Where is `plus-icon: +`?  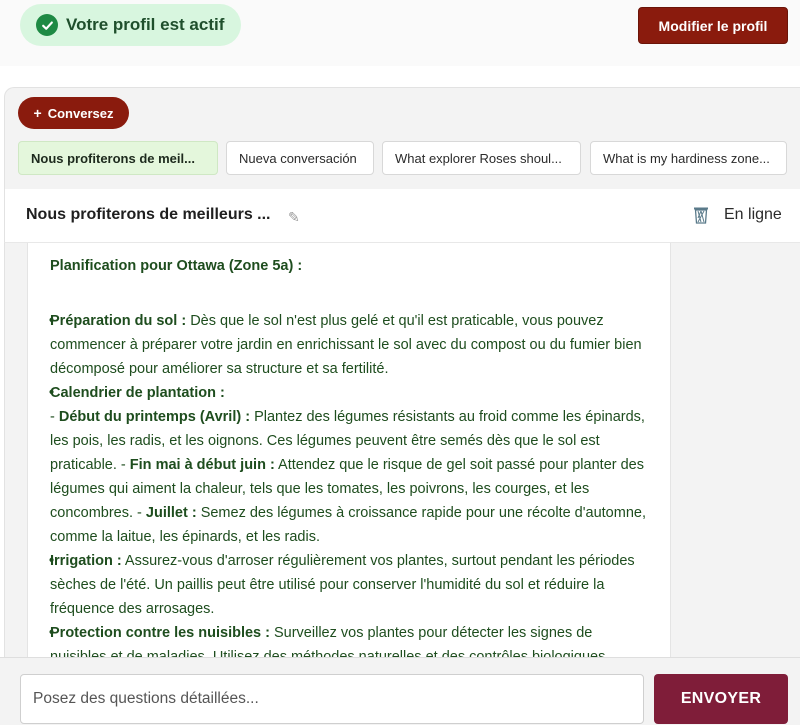
plus-icon: + is located at coordinates (37, 113).